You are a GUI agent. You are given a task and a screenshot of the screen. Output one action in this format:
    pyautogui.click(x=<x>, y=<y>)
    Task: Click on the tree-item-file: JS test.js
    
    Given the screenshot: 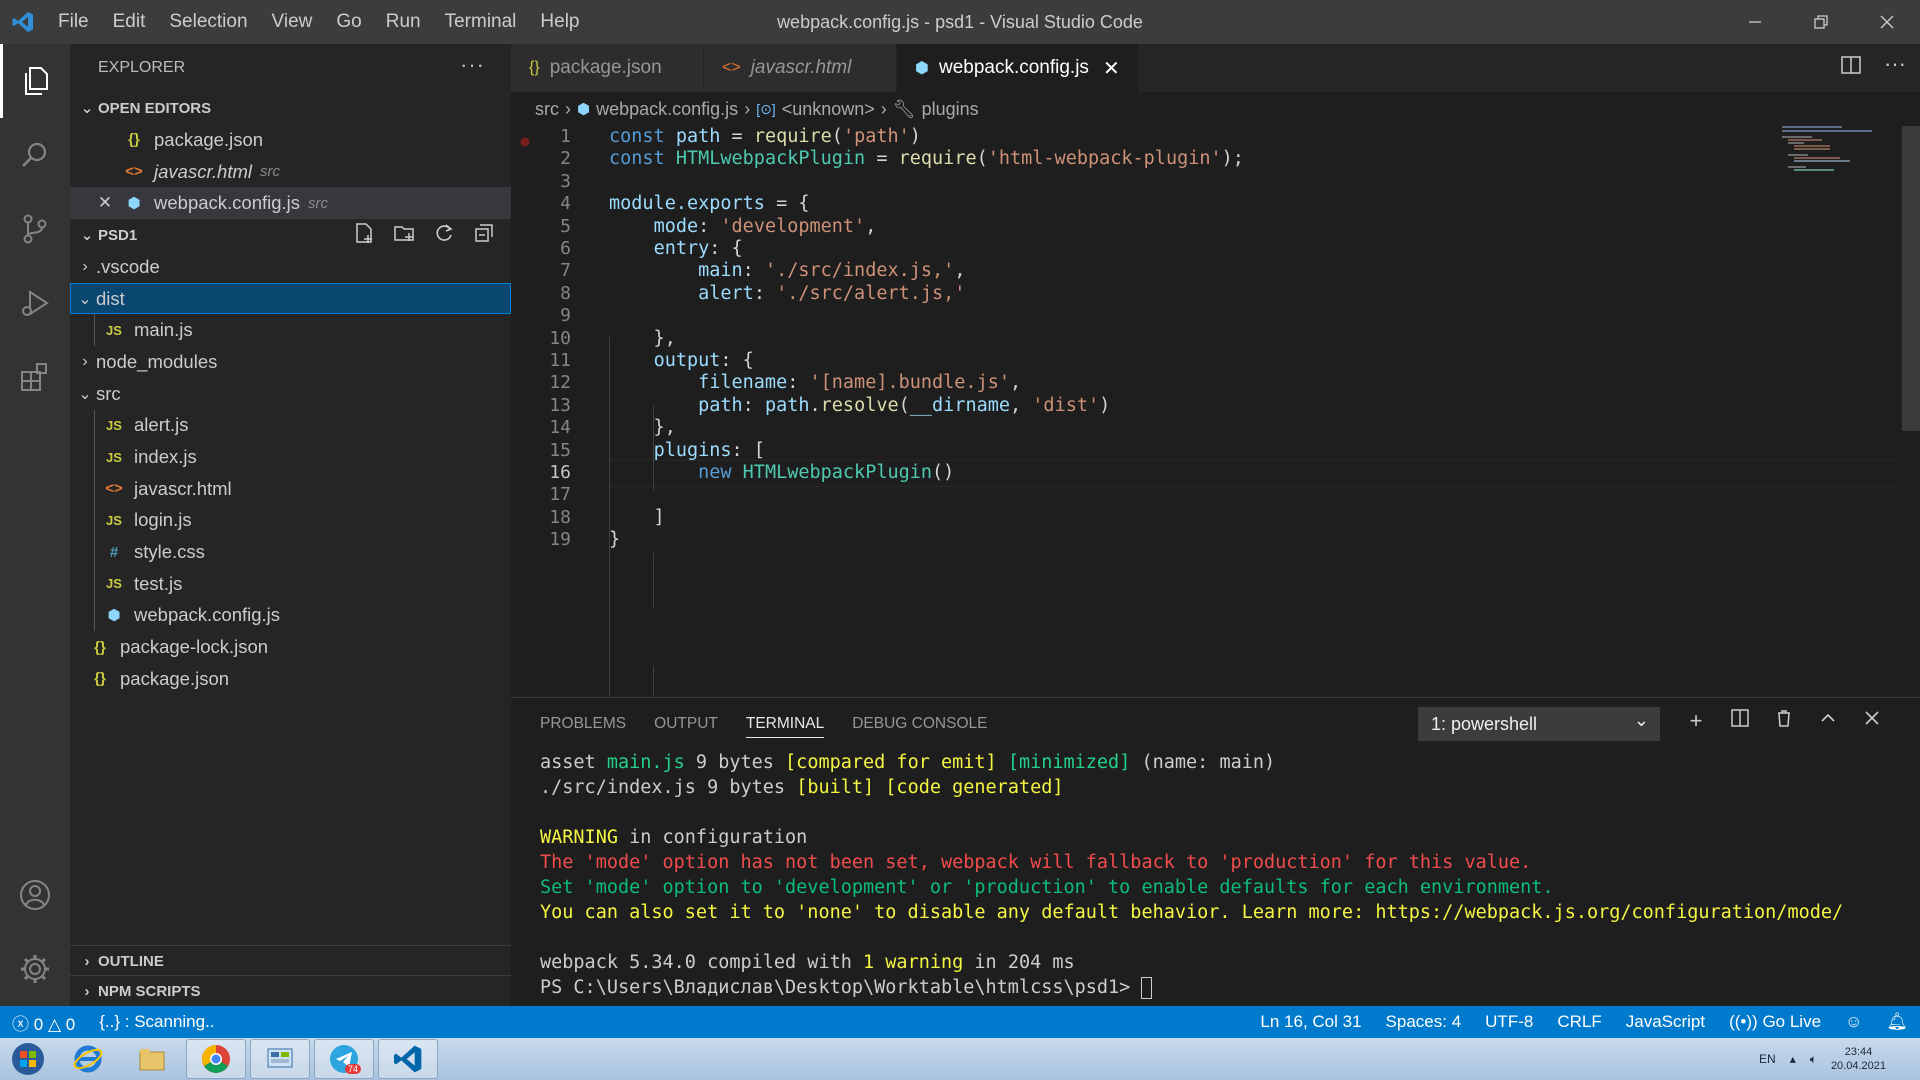 What is the action you would take?
    pyautogui.click(x=290, y=583)
    